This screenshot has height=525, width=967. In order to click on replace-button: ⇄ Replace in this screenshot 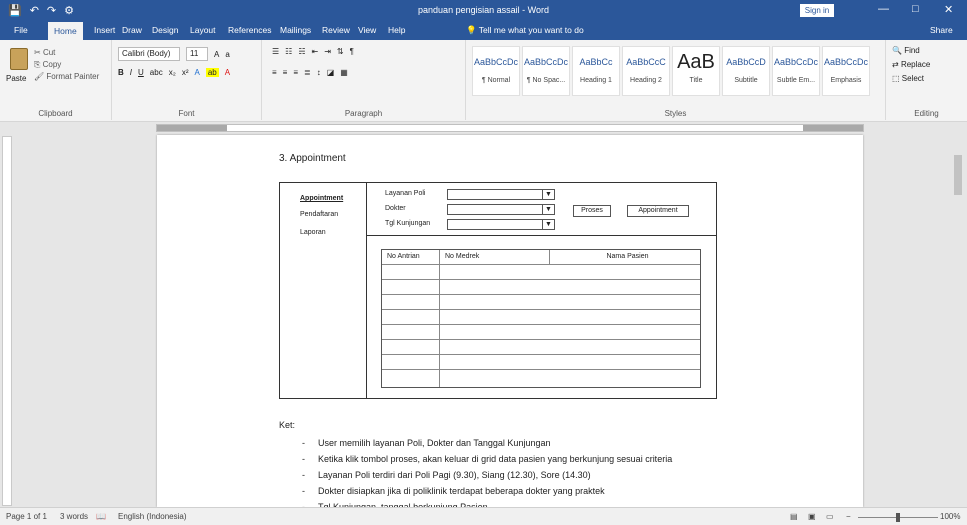, I will do `click(911, 64)`.